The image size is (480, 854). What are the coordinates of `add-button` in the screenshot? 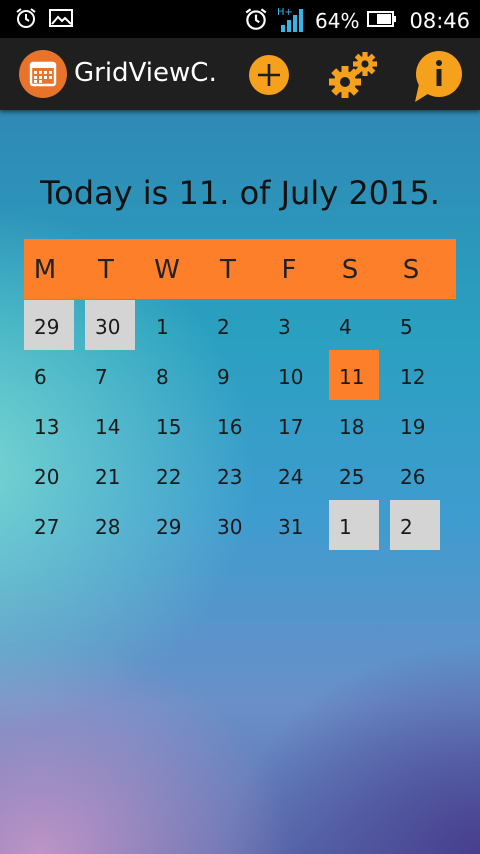 It's located at (269, 75).